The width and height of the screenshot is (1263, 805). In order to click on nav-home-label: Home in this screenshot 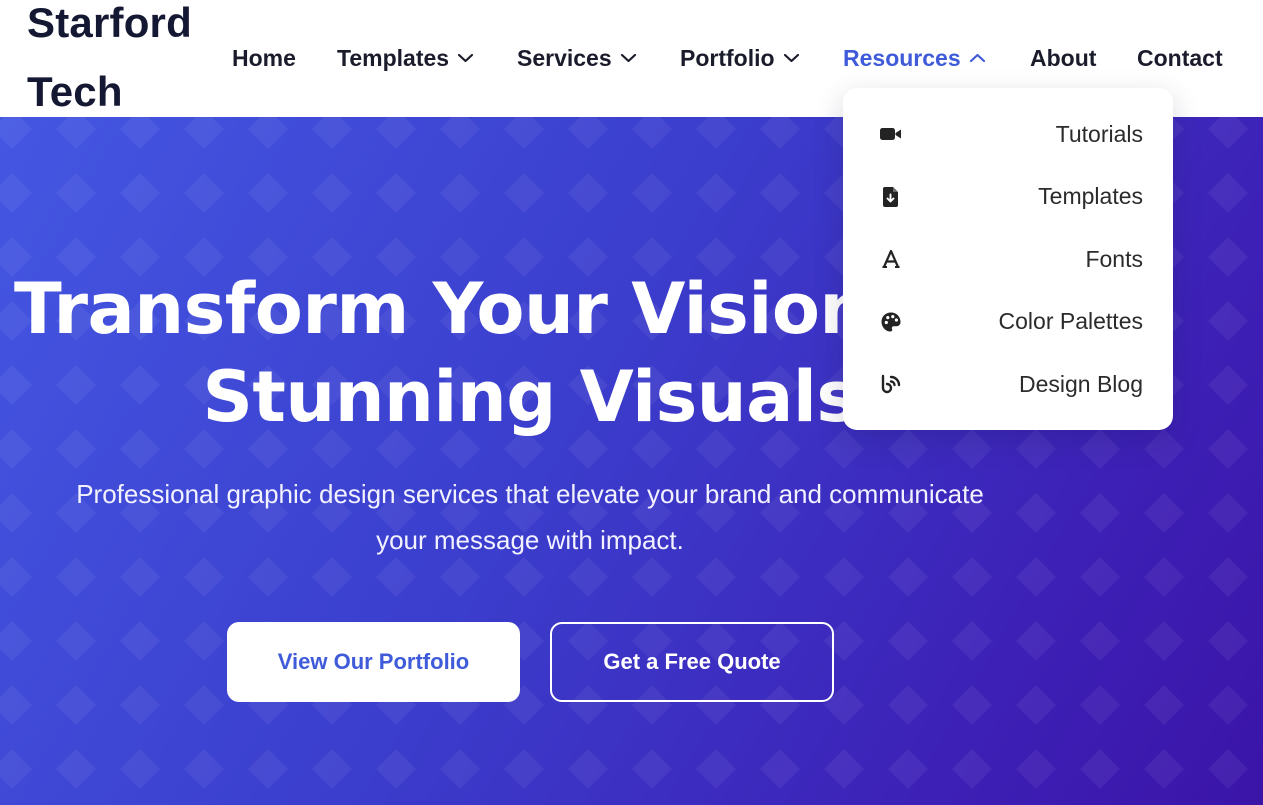, I will do `click(264, 57)`.